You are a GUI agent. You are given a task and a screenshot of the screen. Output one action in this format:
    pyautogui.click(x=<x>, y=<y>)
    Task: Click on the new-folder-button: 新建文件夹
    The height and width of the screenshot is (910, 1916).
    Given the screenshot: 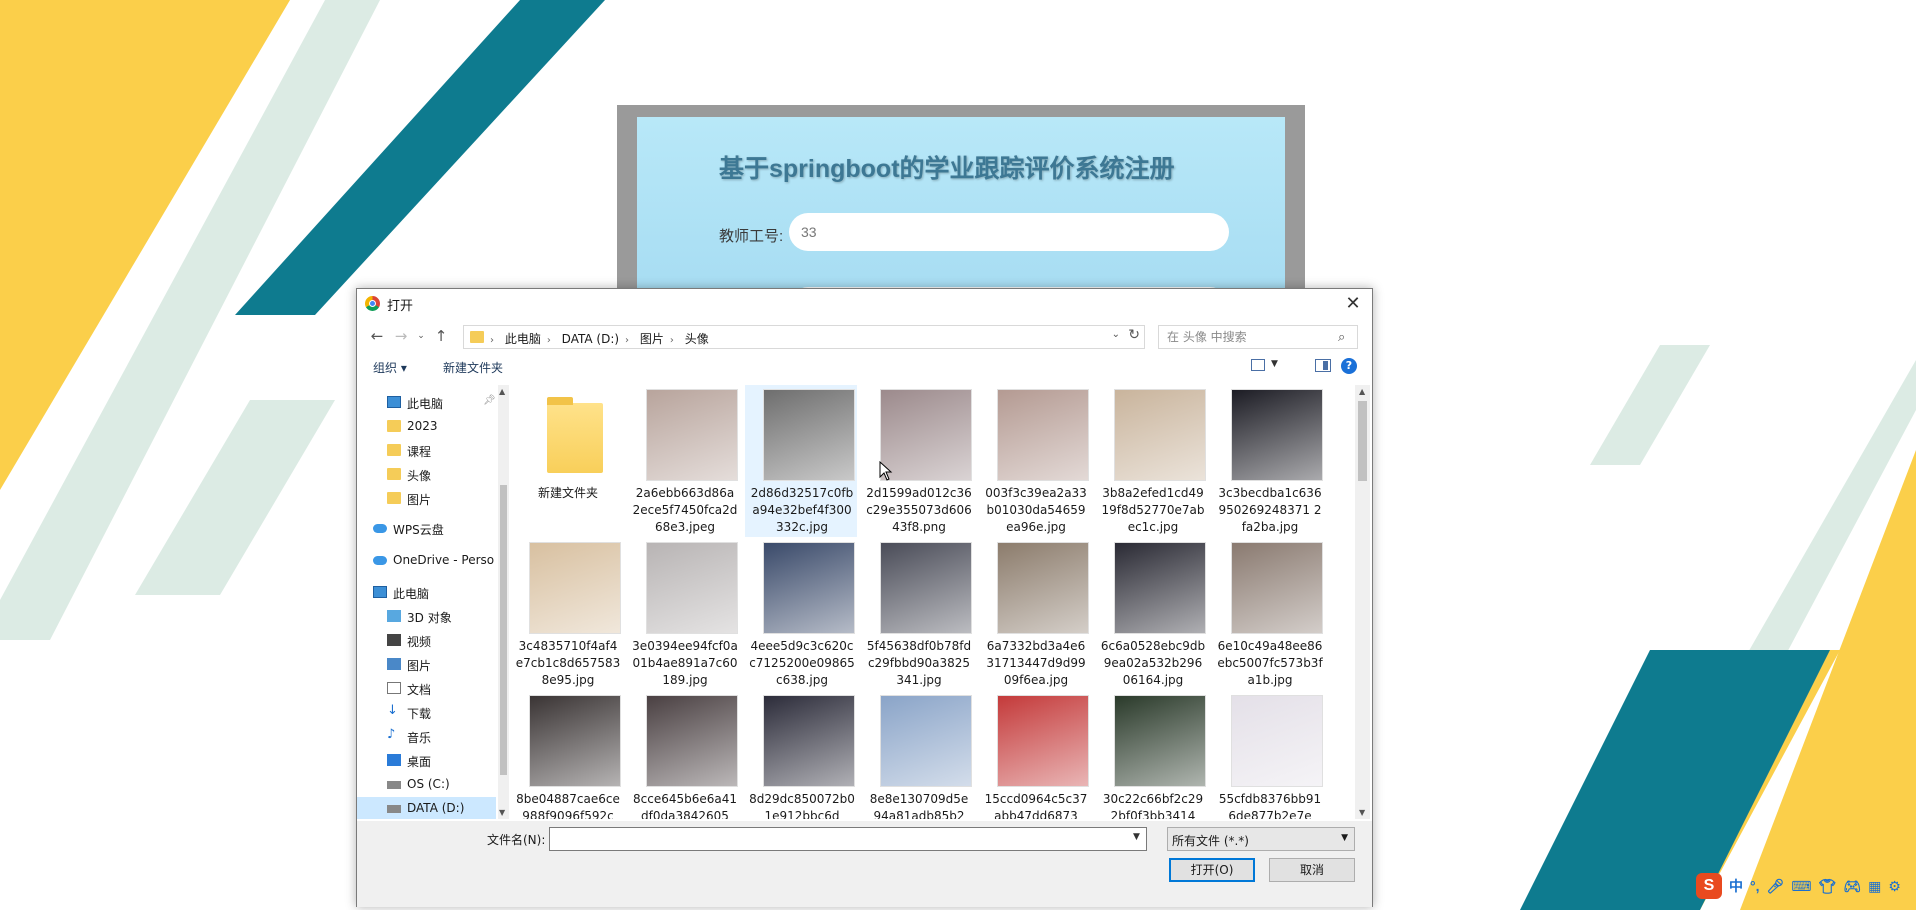 What is the action you would take?
    pyautogui.click(x=473, y=367)
    